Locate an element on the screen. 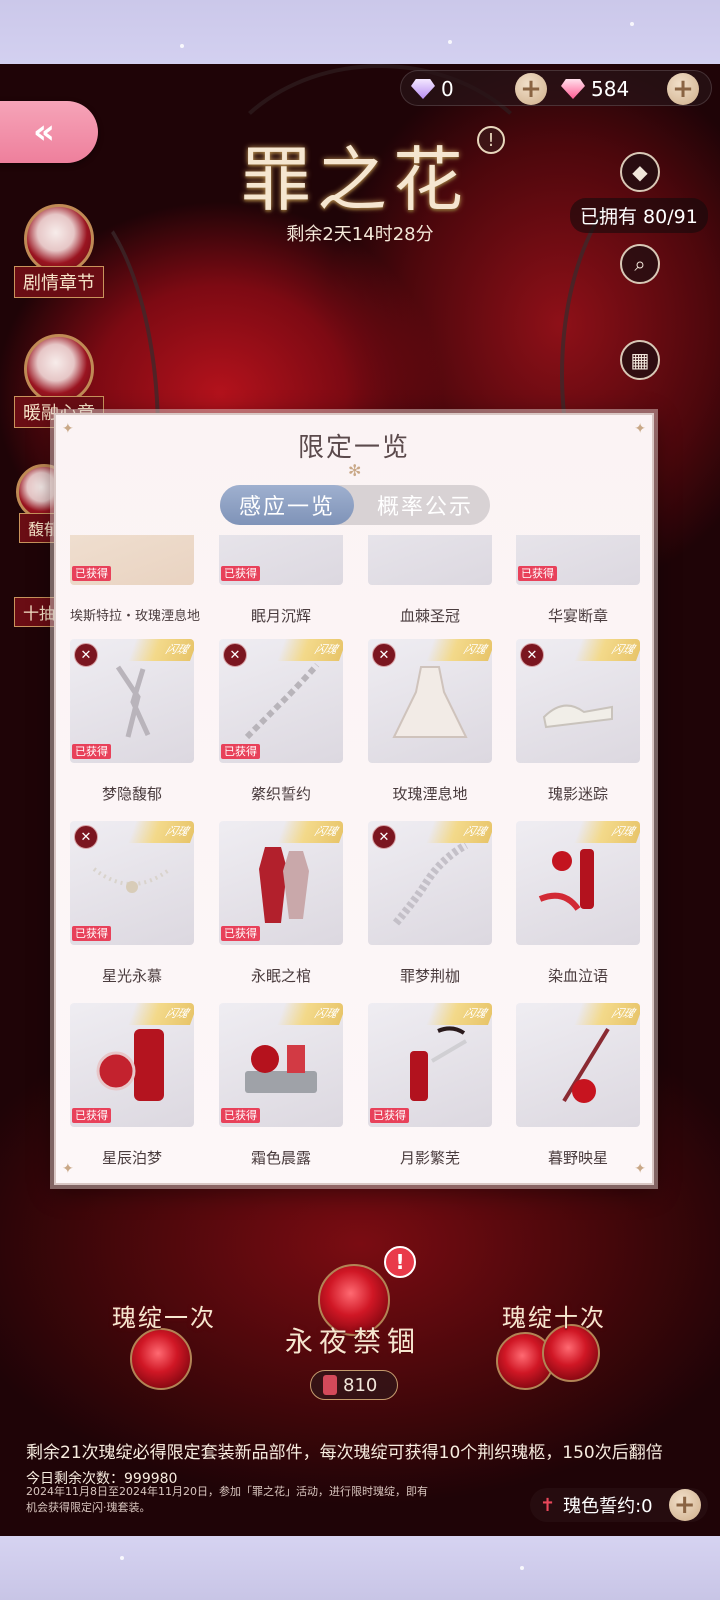 This screenshot has width=720, height=1600. item-card: 闪瑰 ✕ 已获得 梦隐馥郁 is located at coordinates (133, 721).